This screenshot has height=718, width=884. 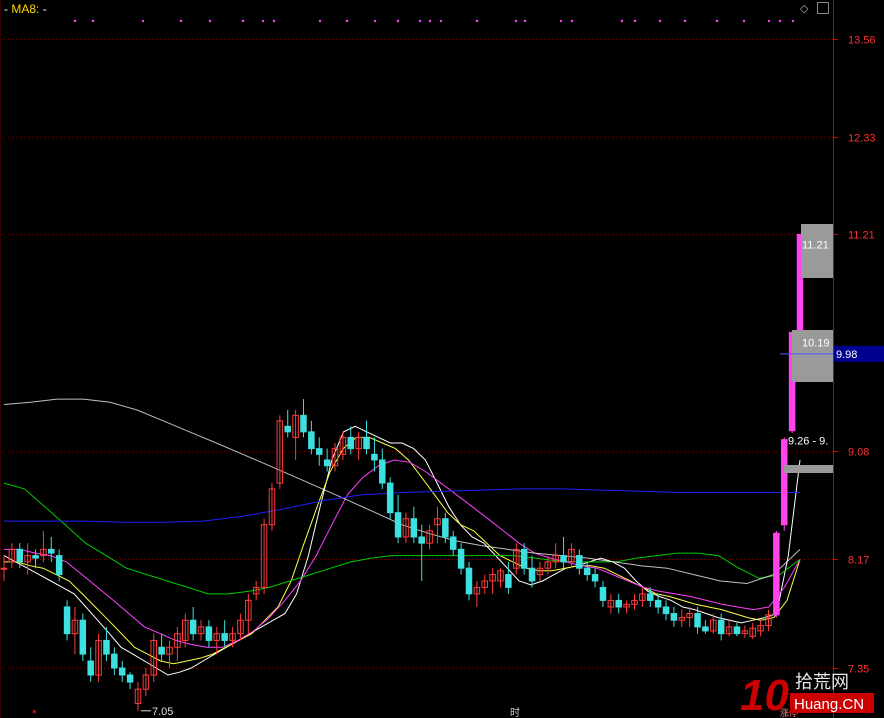 I want to click on diamond-icon: ◇, so click(x=804, y=8).